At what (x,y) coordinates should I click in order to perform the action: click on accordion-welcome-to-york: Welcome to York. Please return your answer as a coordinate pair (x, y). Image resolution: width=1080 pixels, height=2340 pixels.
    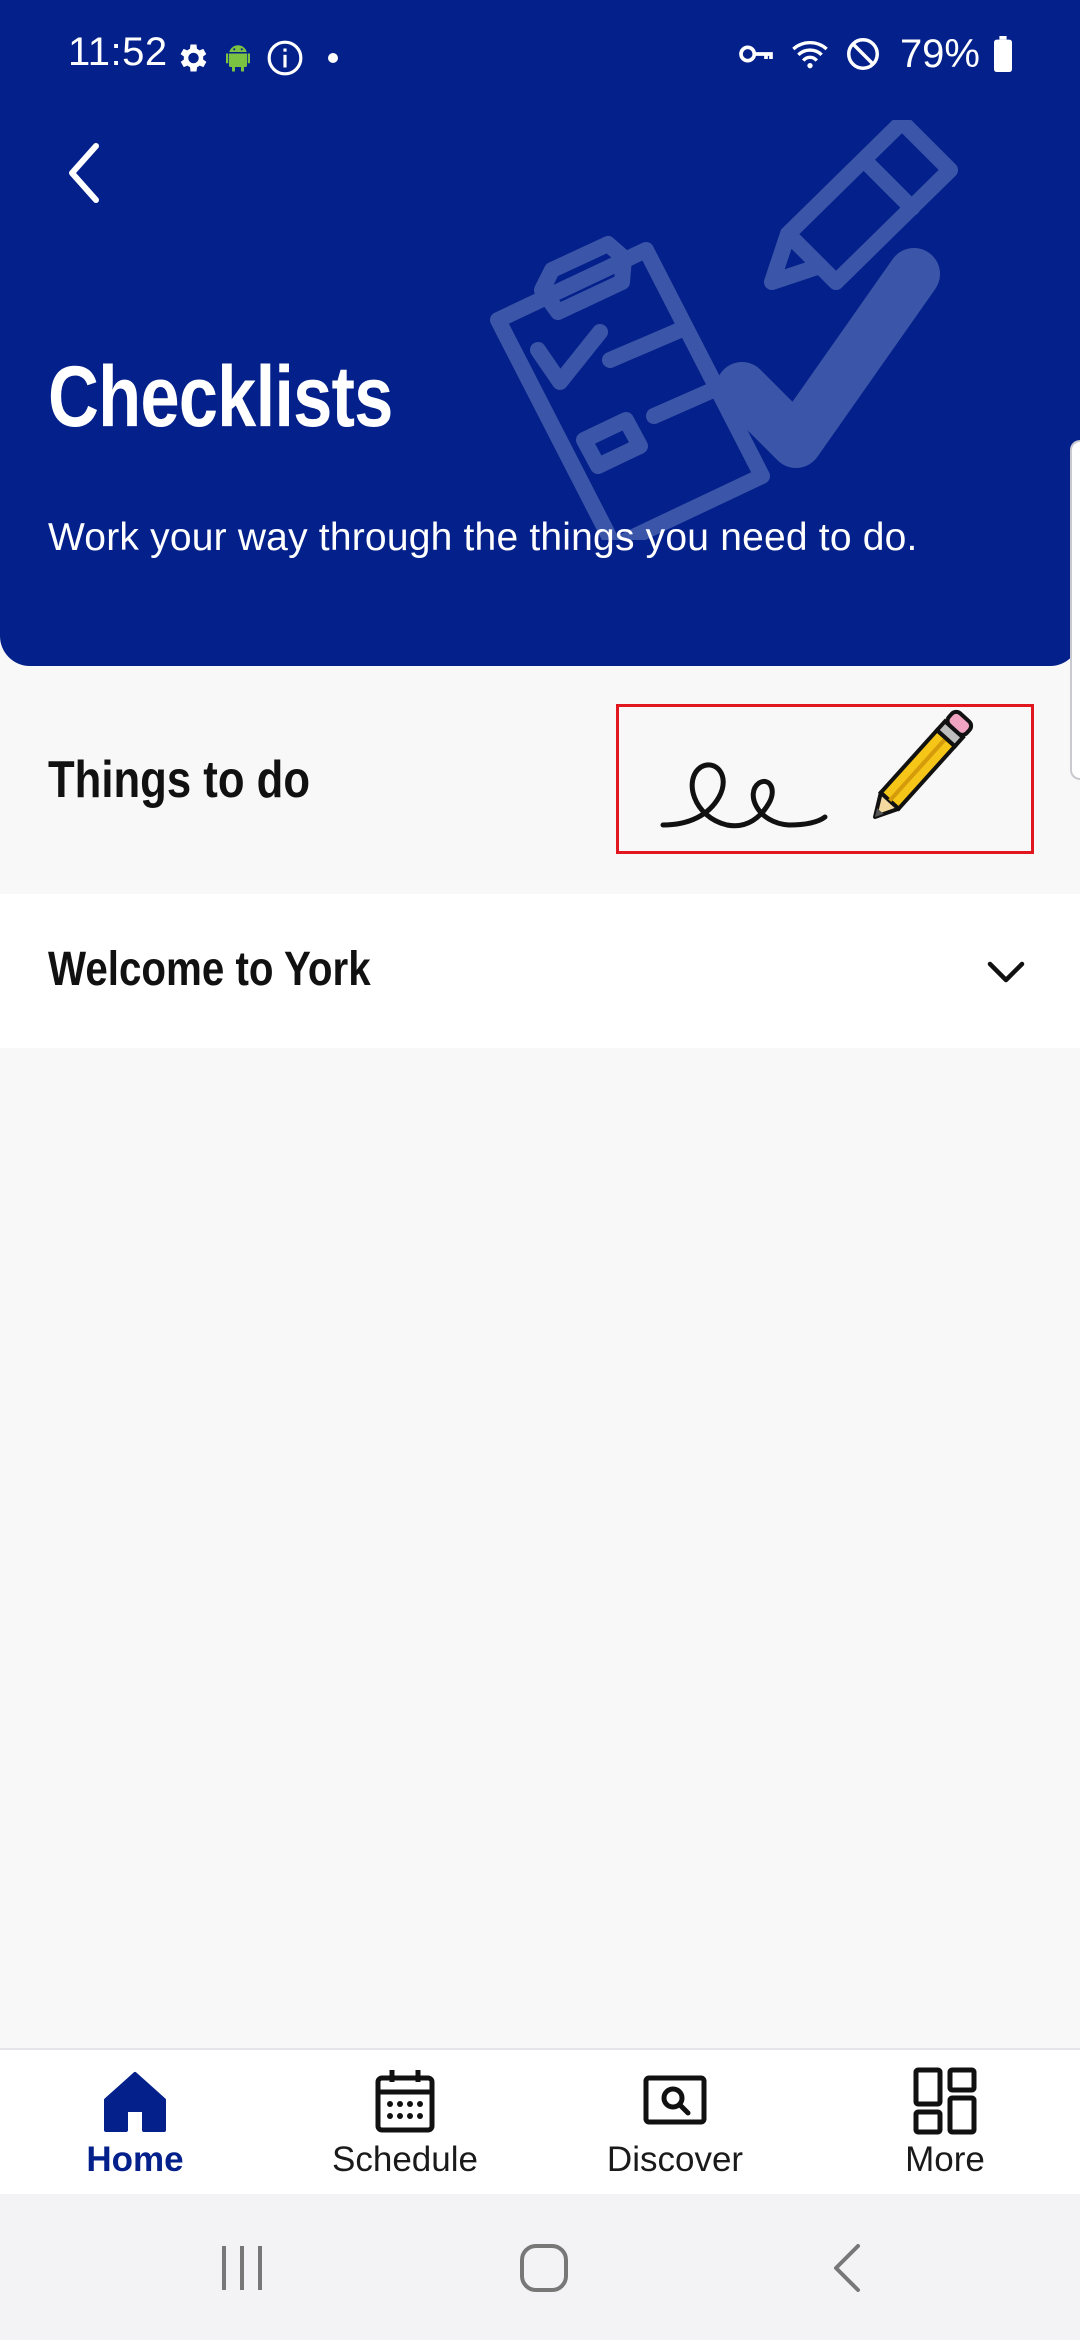
    Looking at the image, I should click on (540, 971).